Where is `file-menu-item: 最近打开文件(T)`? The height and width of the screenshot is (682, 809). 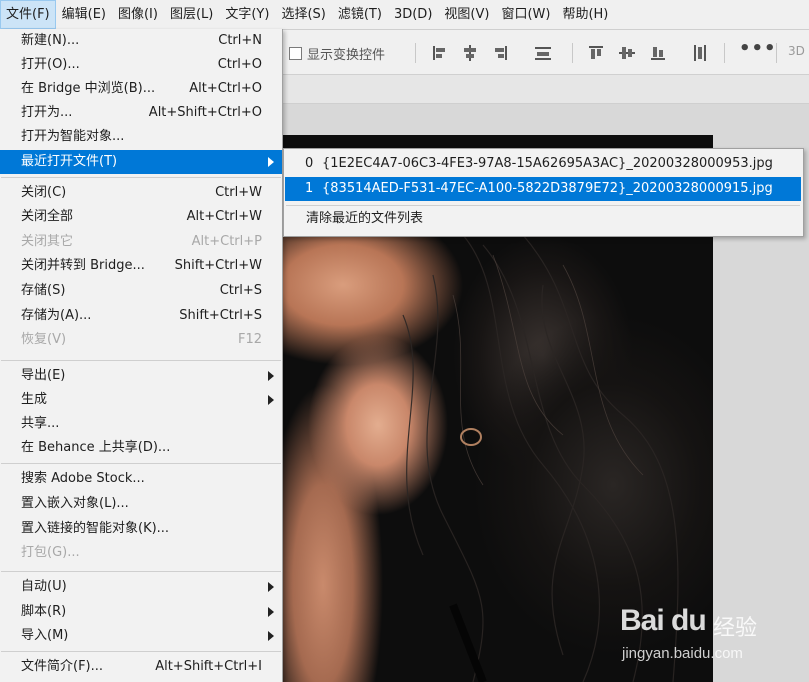 file-menu-item: 最近打开文件(T) is located at coordinates (141, 162).